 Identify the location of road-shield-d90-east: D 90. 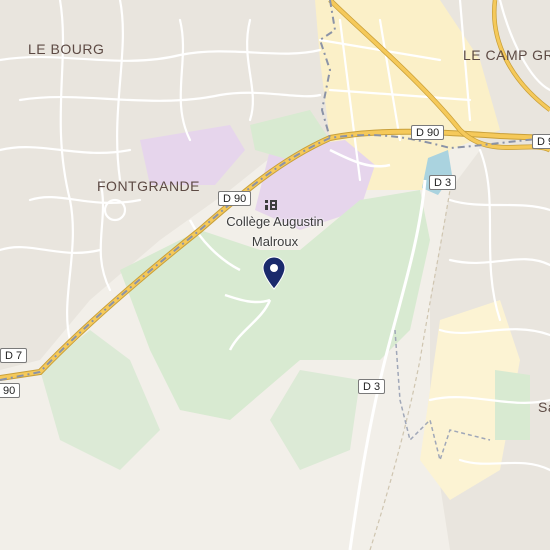
(428, 132).